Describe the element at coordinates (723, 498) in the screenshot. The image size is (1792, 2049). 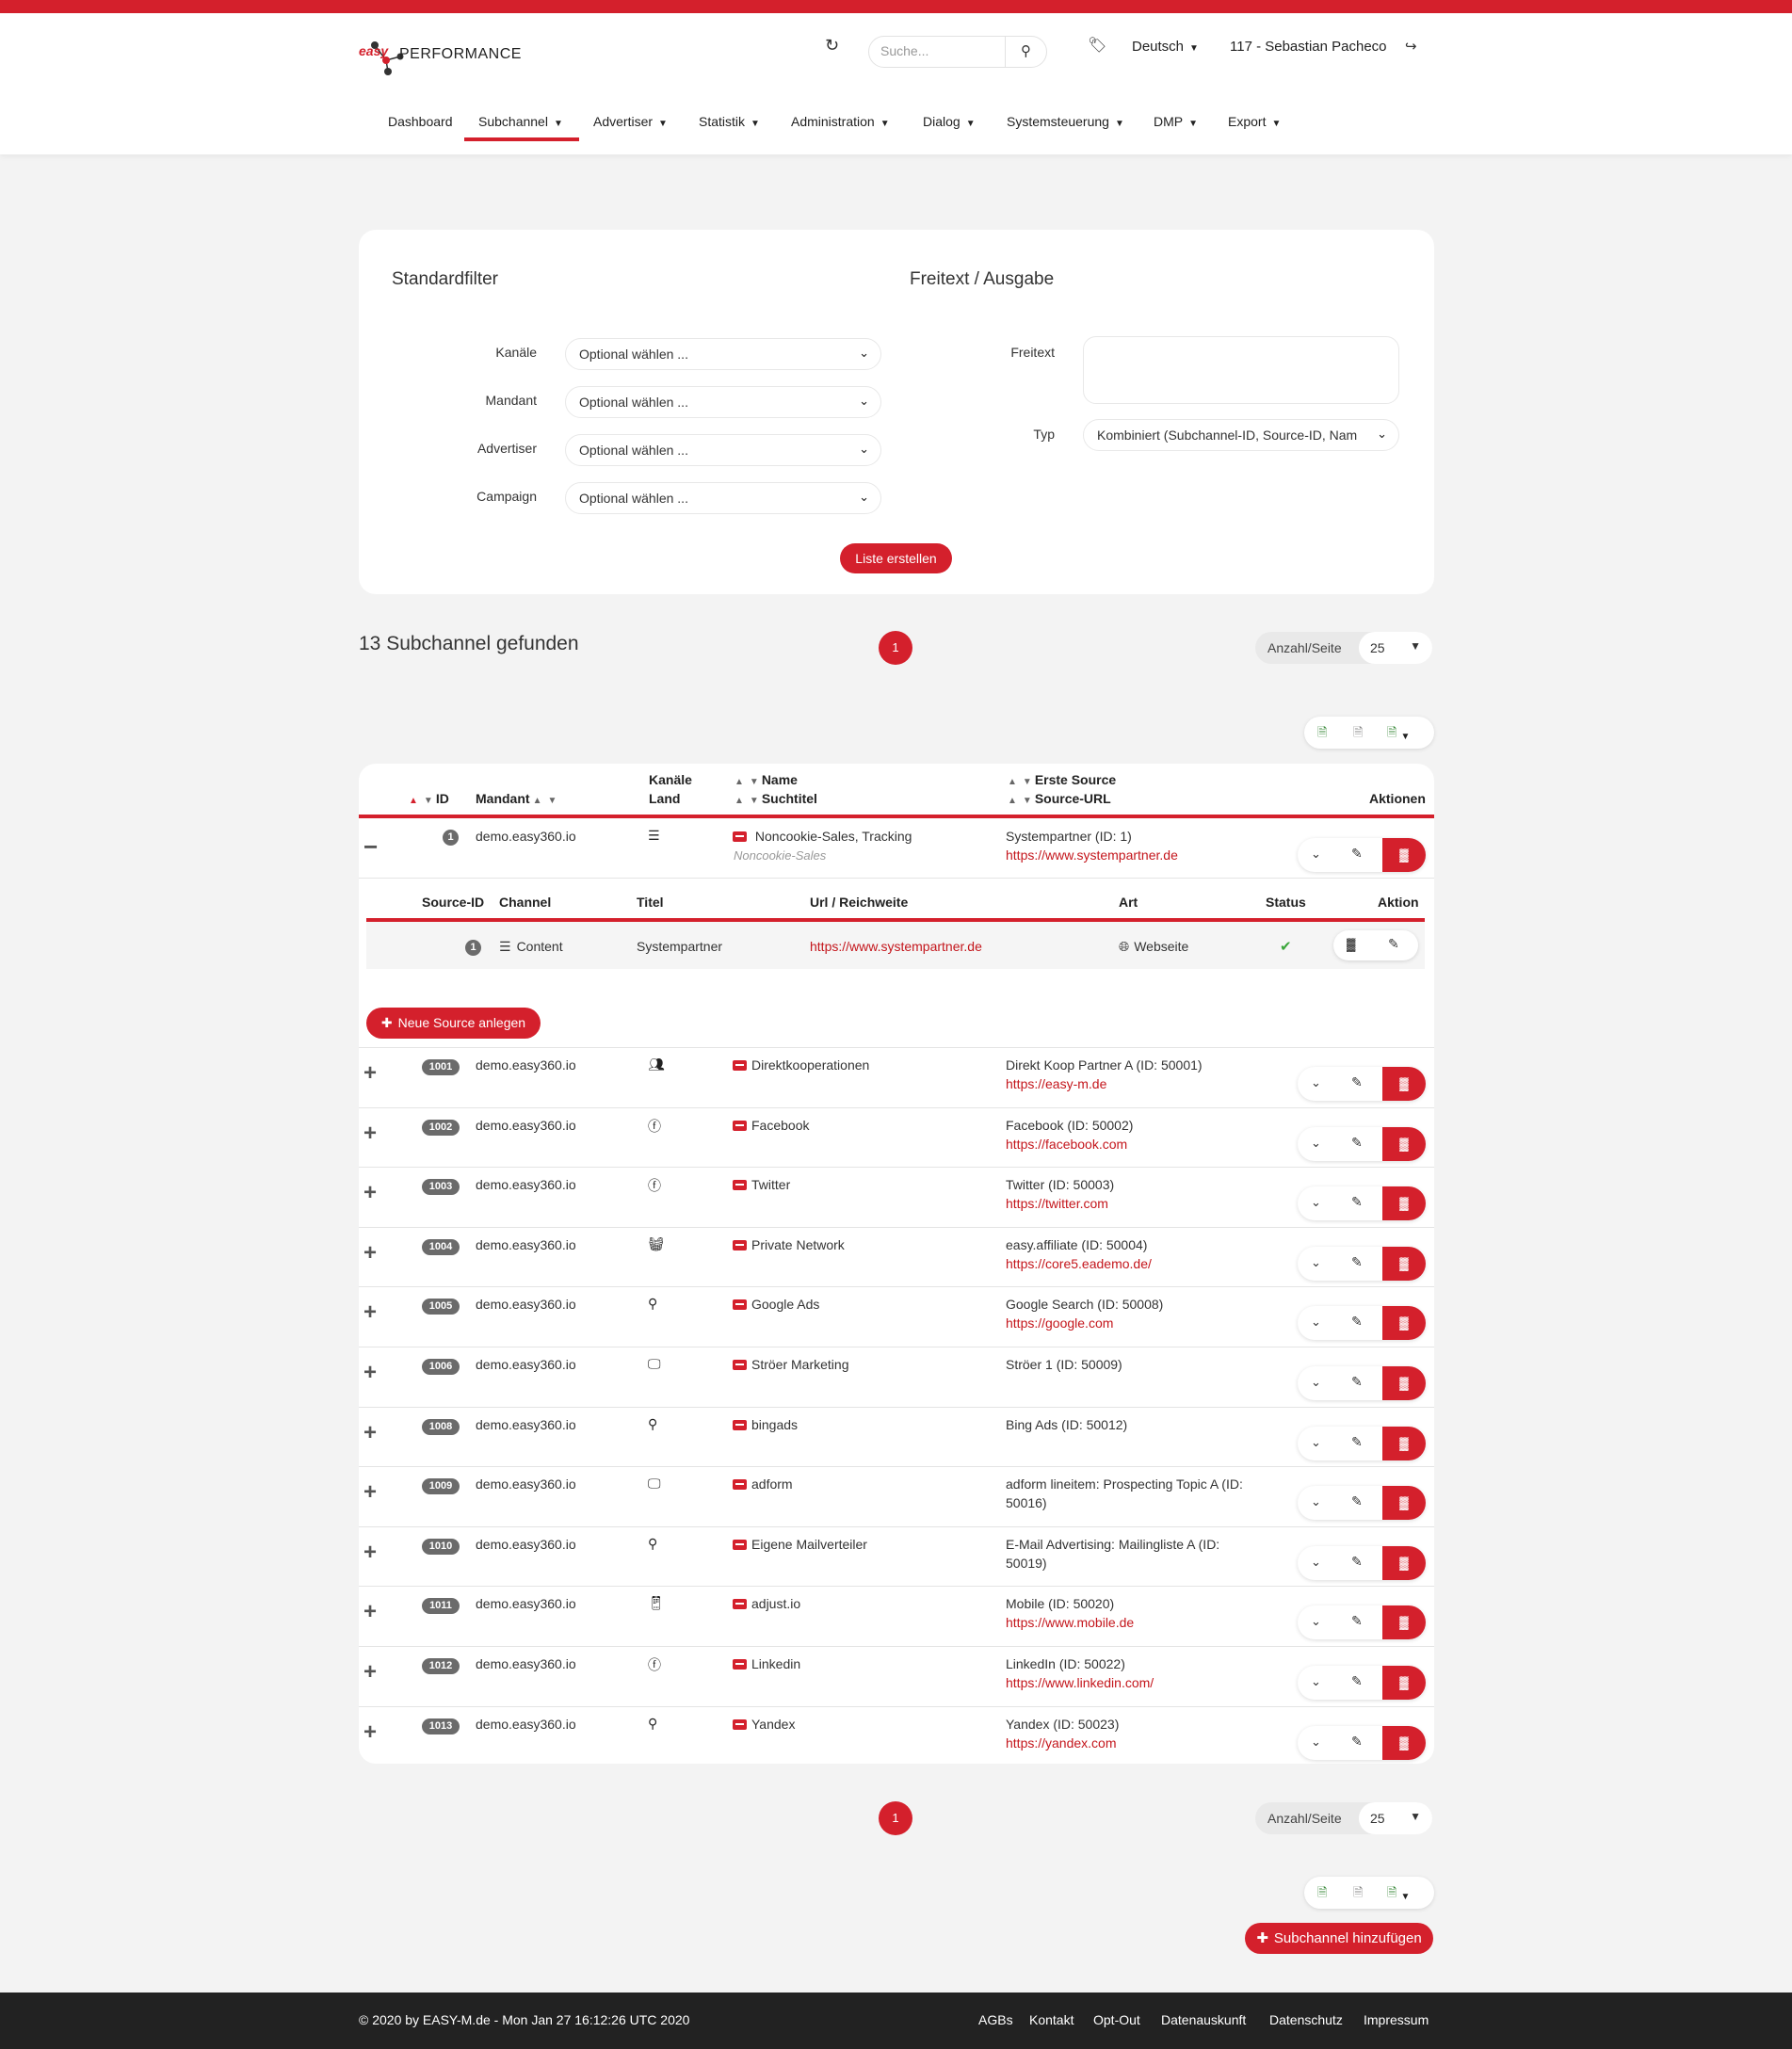
I see `campaign-select: Optional wählen ... ⌄` at that location.